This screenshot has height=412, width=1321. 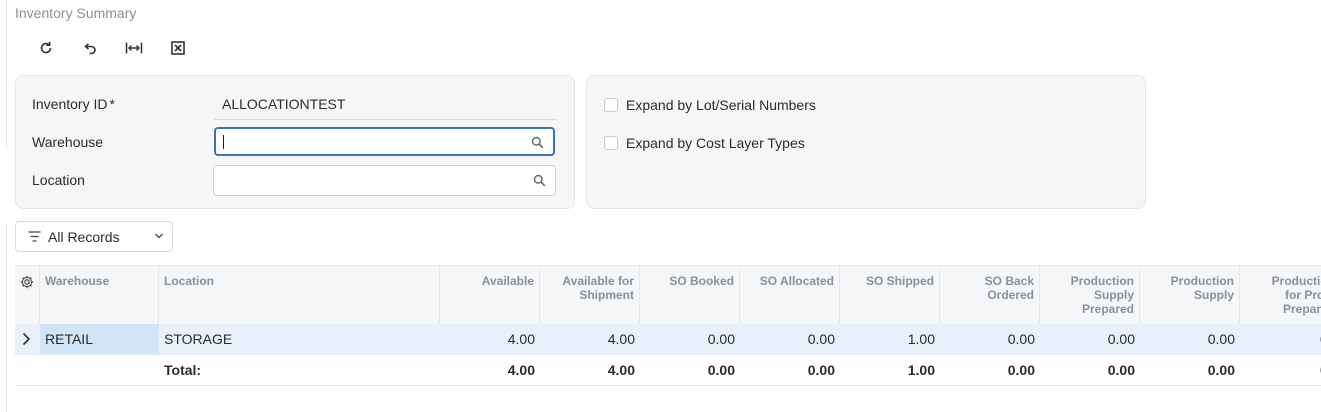 I want to click on cell-production-supply-prepared: 0.00, so click(x=1090, y=339).